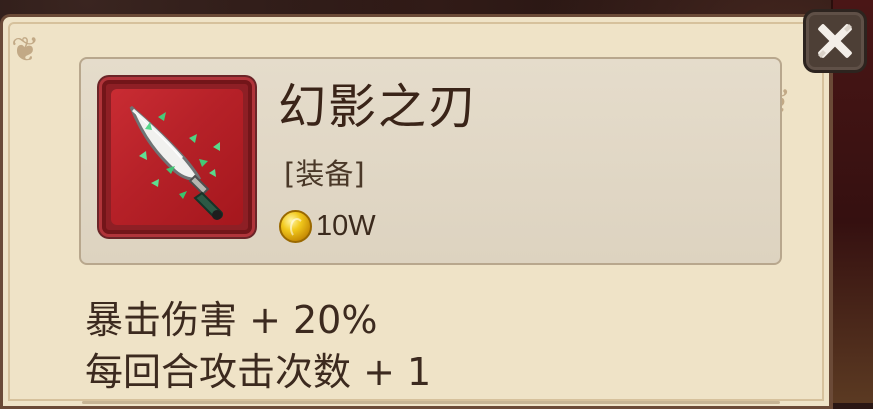 The image size is (873, 409). What do you see at coordinates (378, 107) in the screenshot?
I see `item-name: 幻影之刃` at bounding box center [378, 107].